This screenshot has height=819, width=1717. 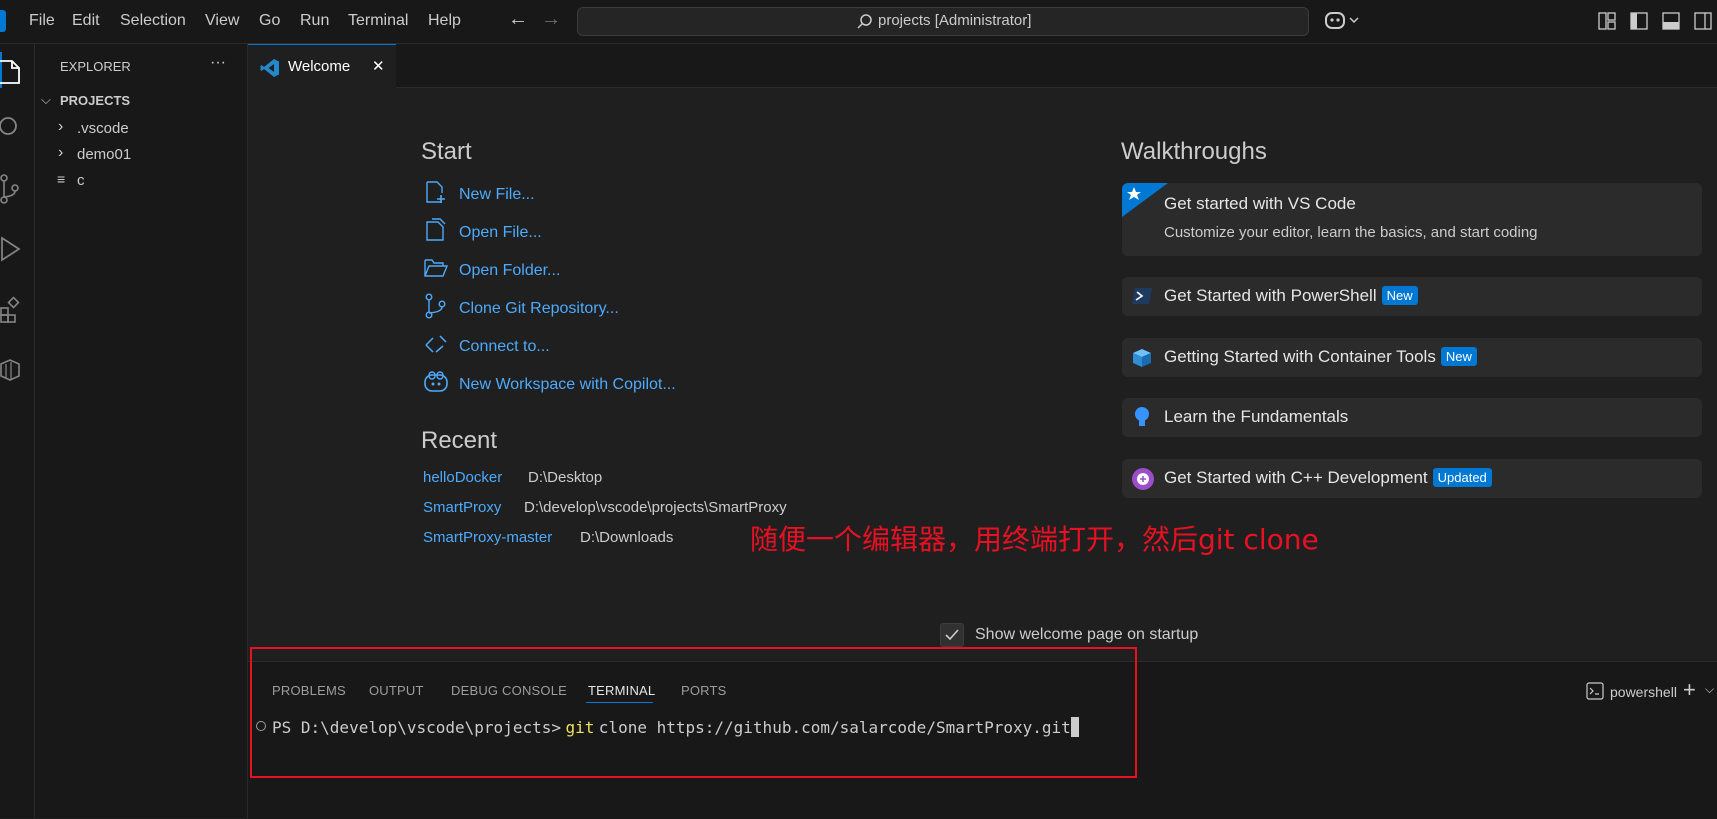 I want to click on walkthrough-container-tools: Getting Started with Container Tools New, so click(x=1412, y=357).